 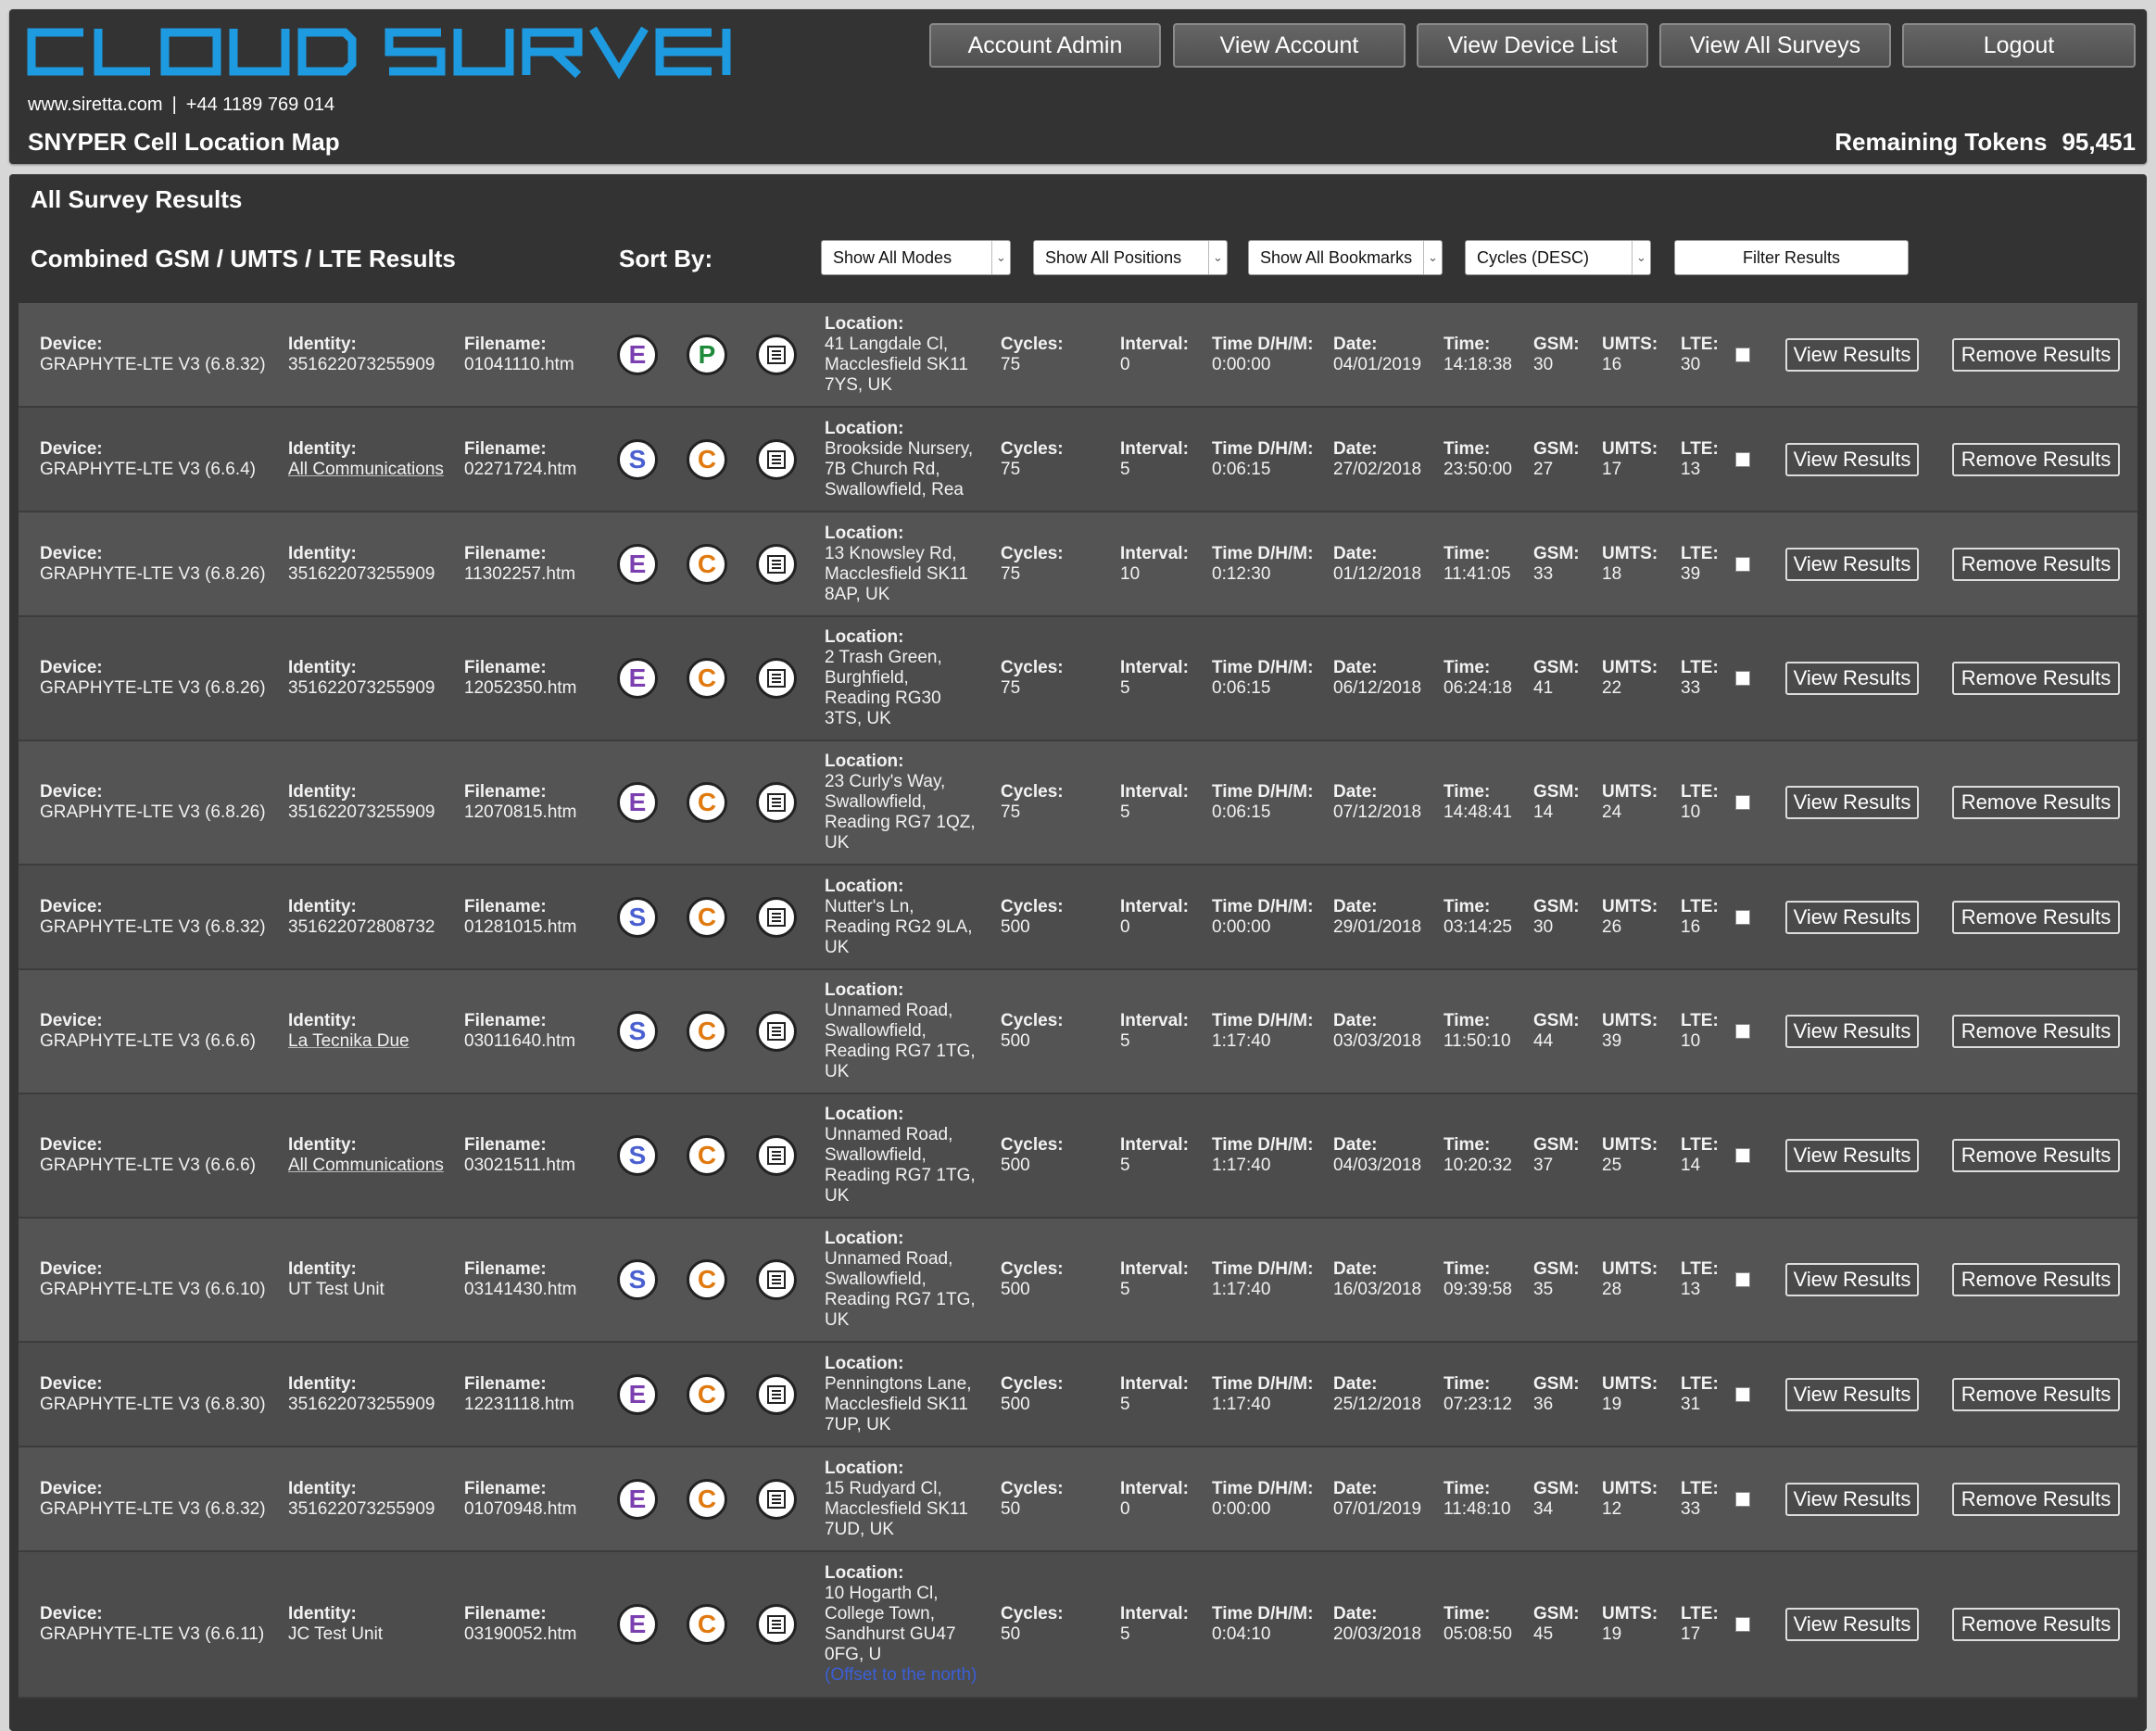 I want to click on cloud-survey-logo, so click(x=380, y=52).